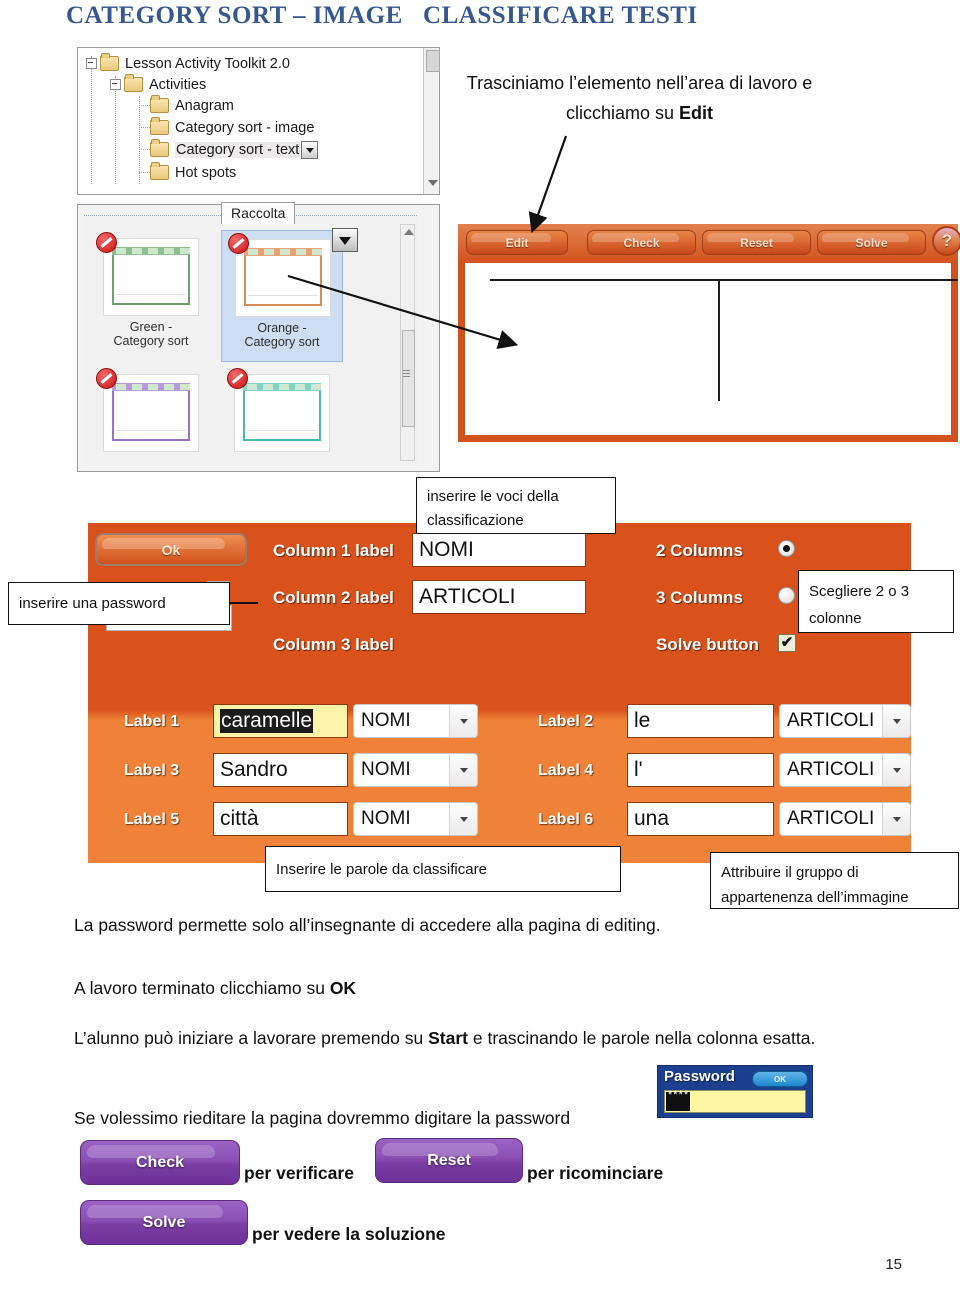 The width and height of the screenshot is (960, 1289). What do you see at coordinates (403, 312) in the screenshot?
I see `arrow-thumbnail-to-workspace` at bounding box center [403, 312].